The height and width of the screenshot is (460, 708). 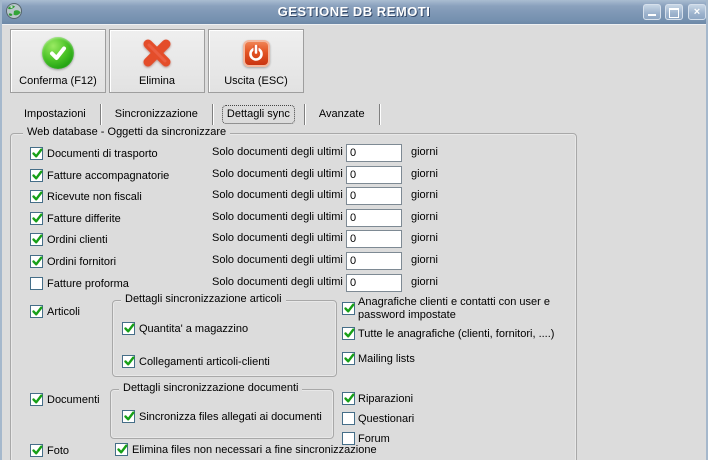 I want to click on giorni-input-documenti-di-trasporto, so click(x=374, y=153).